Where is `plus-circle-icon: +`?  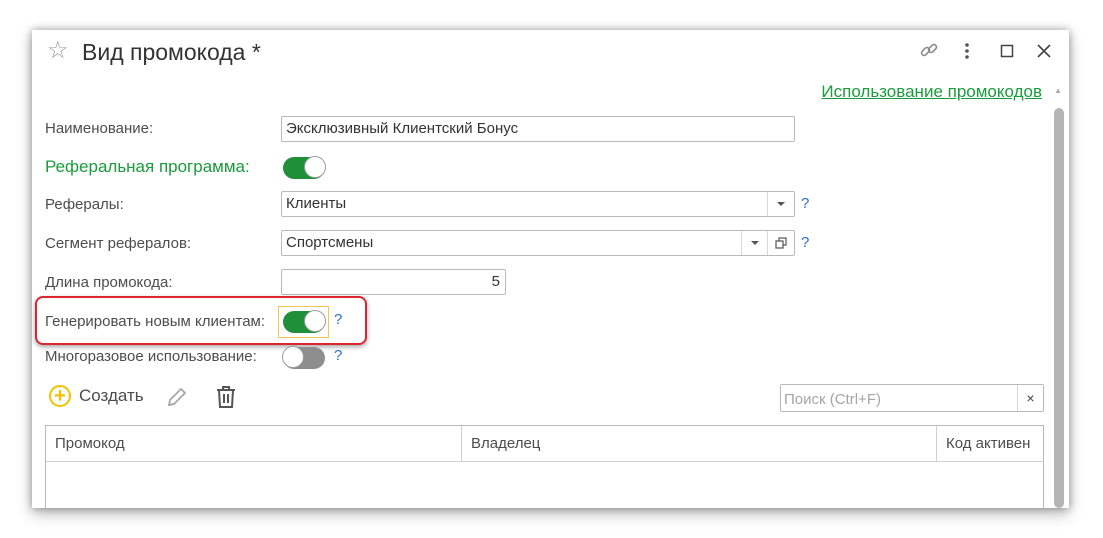
plus-circle-icon: + is located at coordinates (60, 396).